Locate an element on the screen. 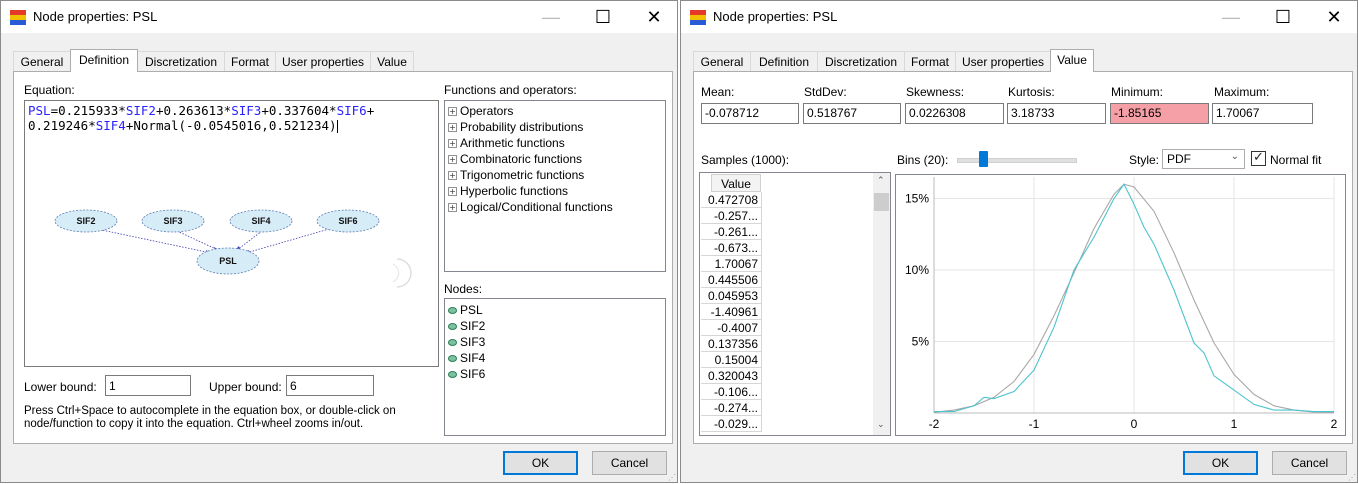 Image resolution: width=1358 pixels, height=484 pixels. window-title: Node properties: PSL is located at coordinates (775, 16).